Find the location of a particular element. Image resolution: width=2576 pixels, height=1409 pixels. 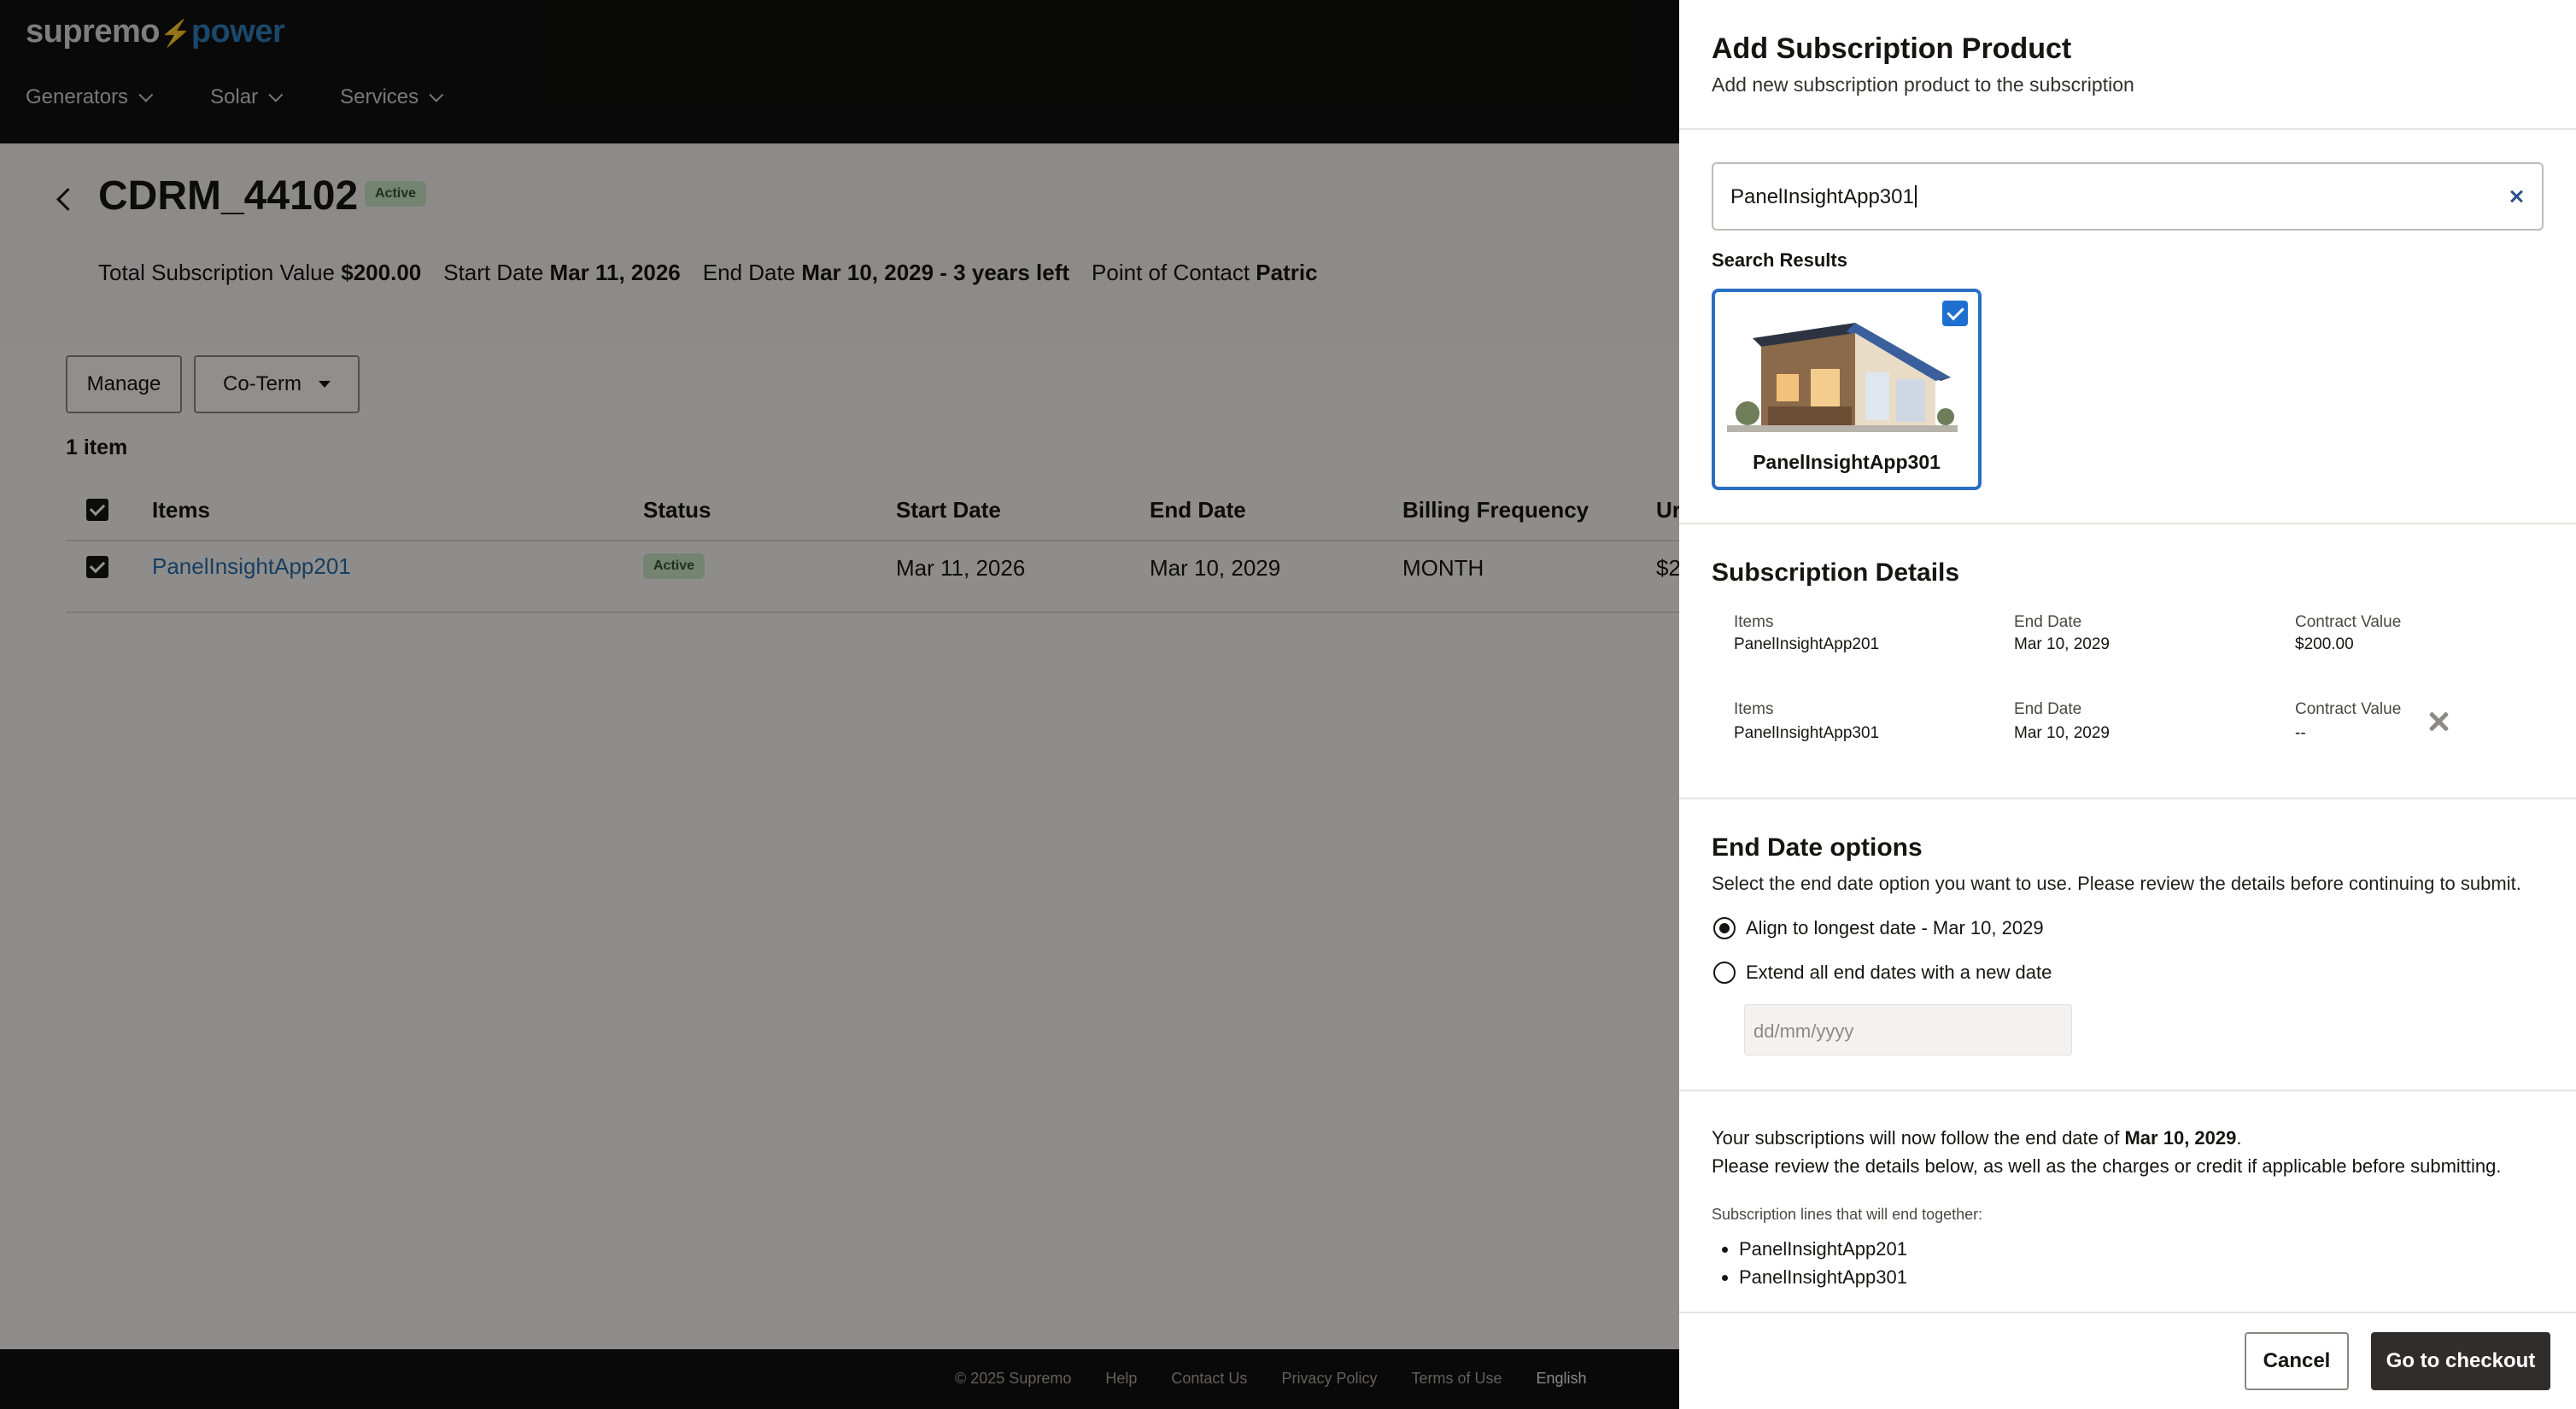

selected-checkbox is located at coordinates (1955, 313).